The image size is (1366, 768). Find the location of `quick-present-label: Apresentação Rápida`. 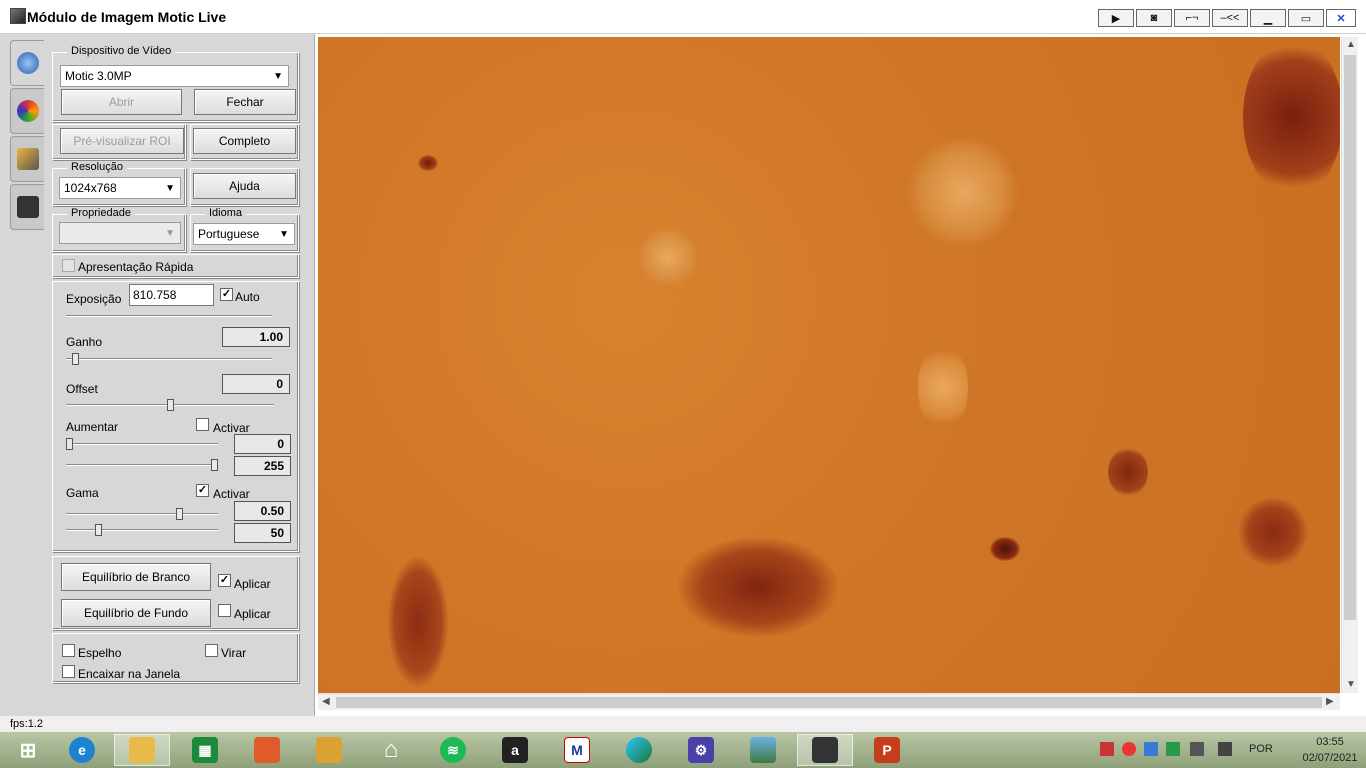

quick-present-label: Apresentação Rápida is located at coordinates (136, 267).